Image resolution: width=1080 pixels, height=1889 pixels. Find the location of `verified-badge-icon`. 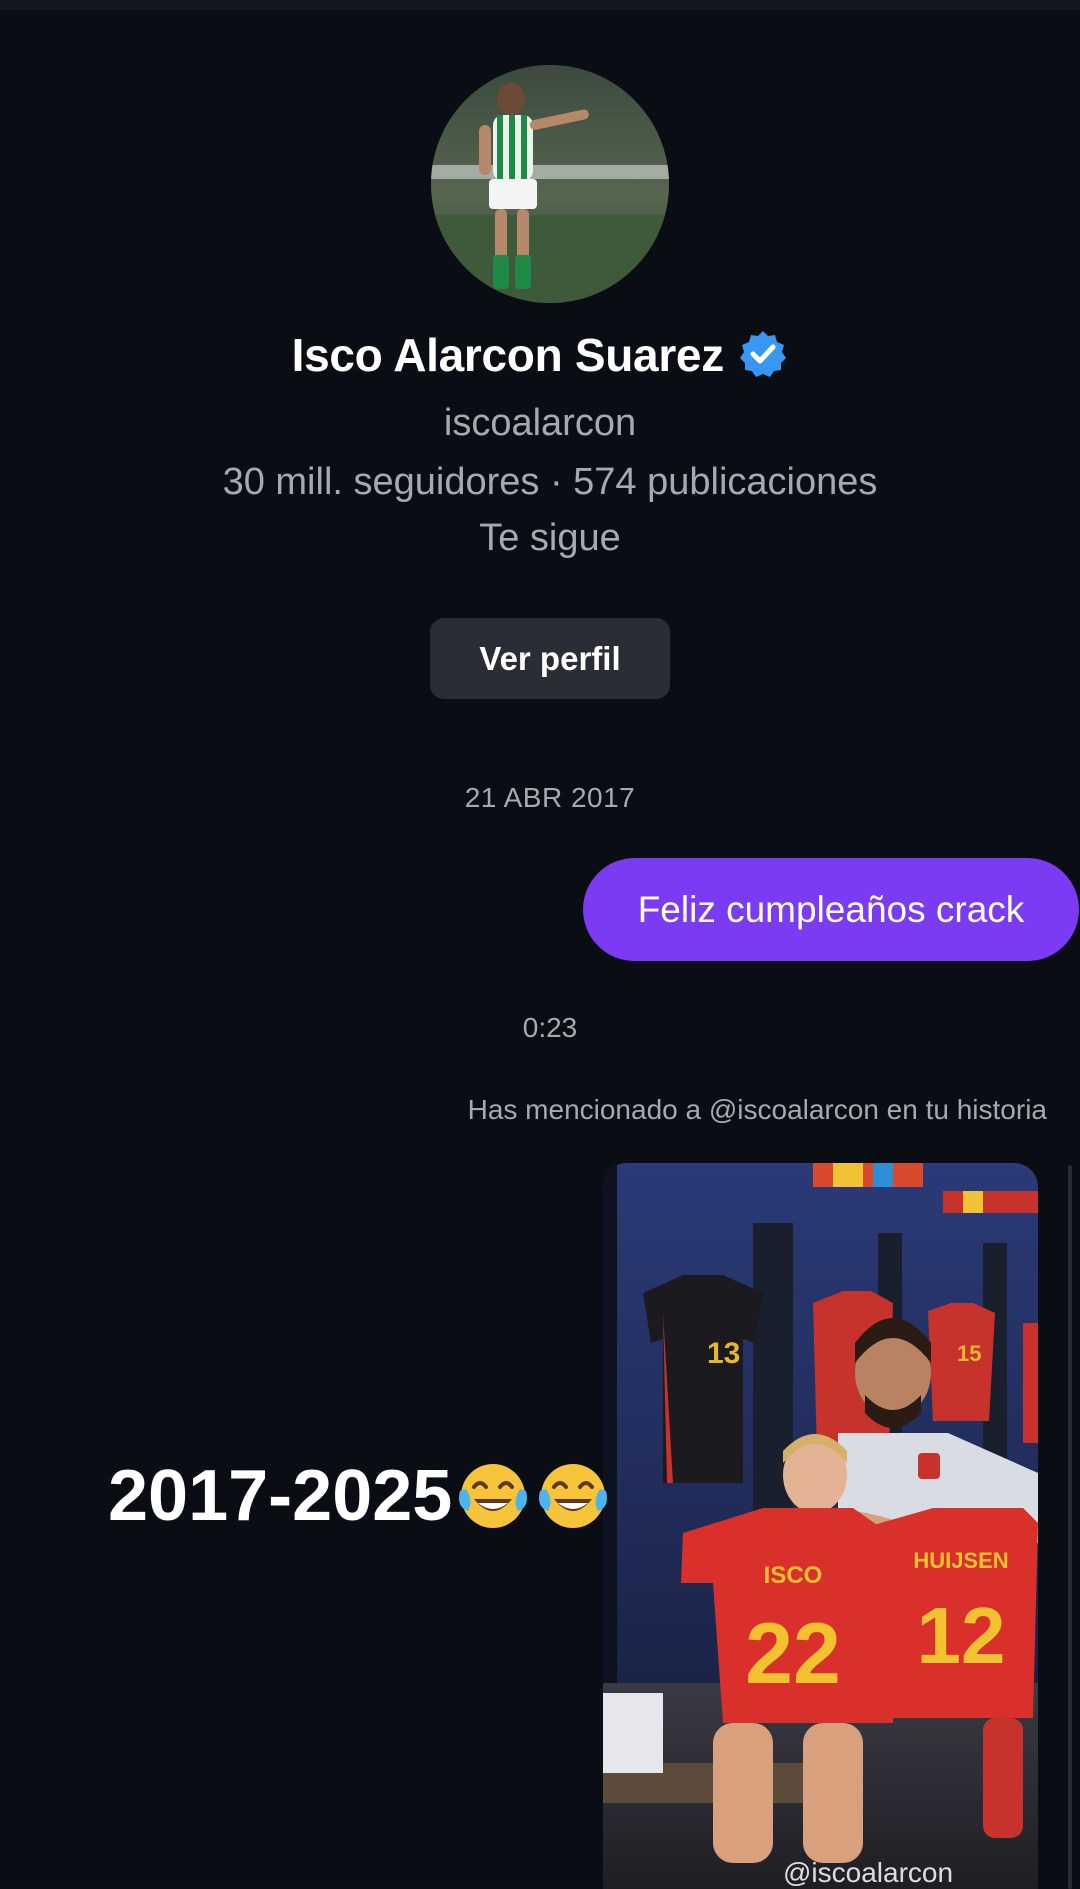

verified-badge-icon is located at coordinates (763, 354).